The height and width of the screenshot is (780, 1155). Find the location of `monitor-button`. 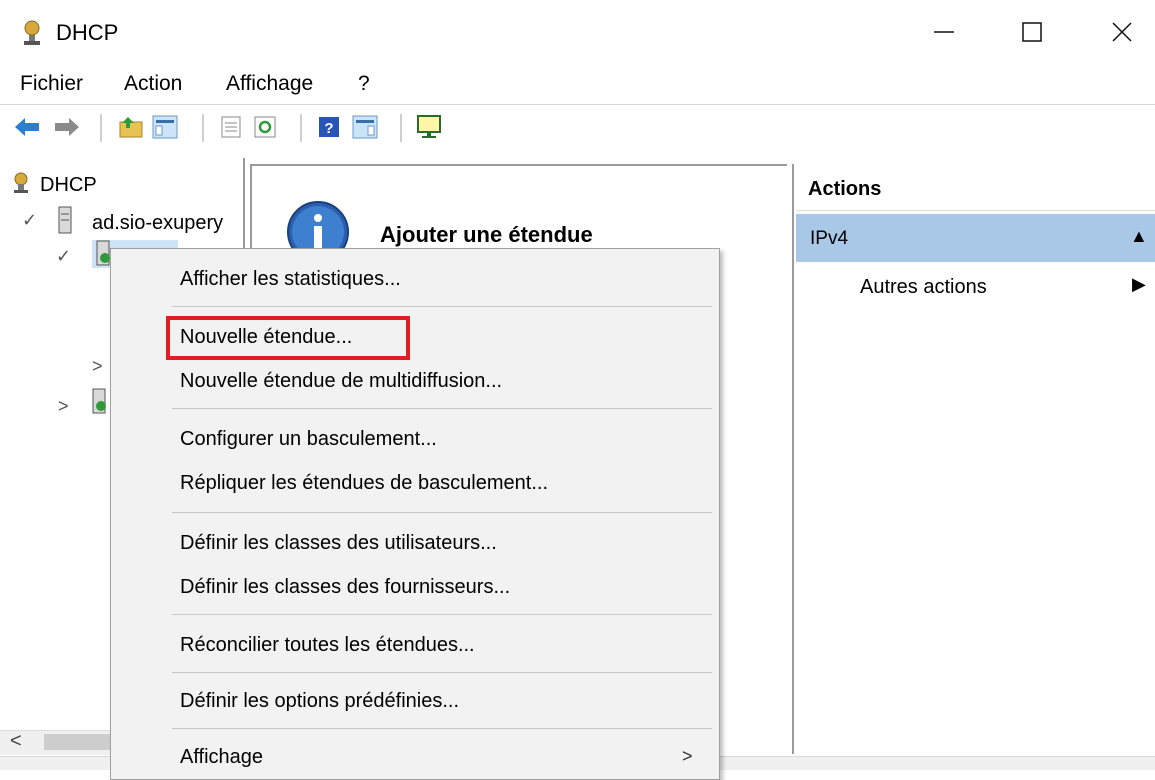

monitor-button is located at coordinates (429, 127).